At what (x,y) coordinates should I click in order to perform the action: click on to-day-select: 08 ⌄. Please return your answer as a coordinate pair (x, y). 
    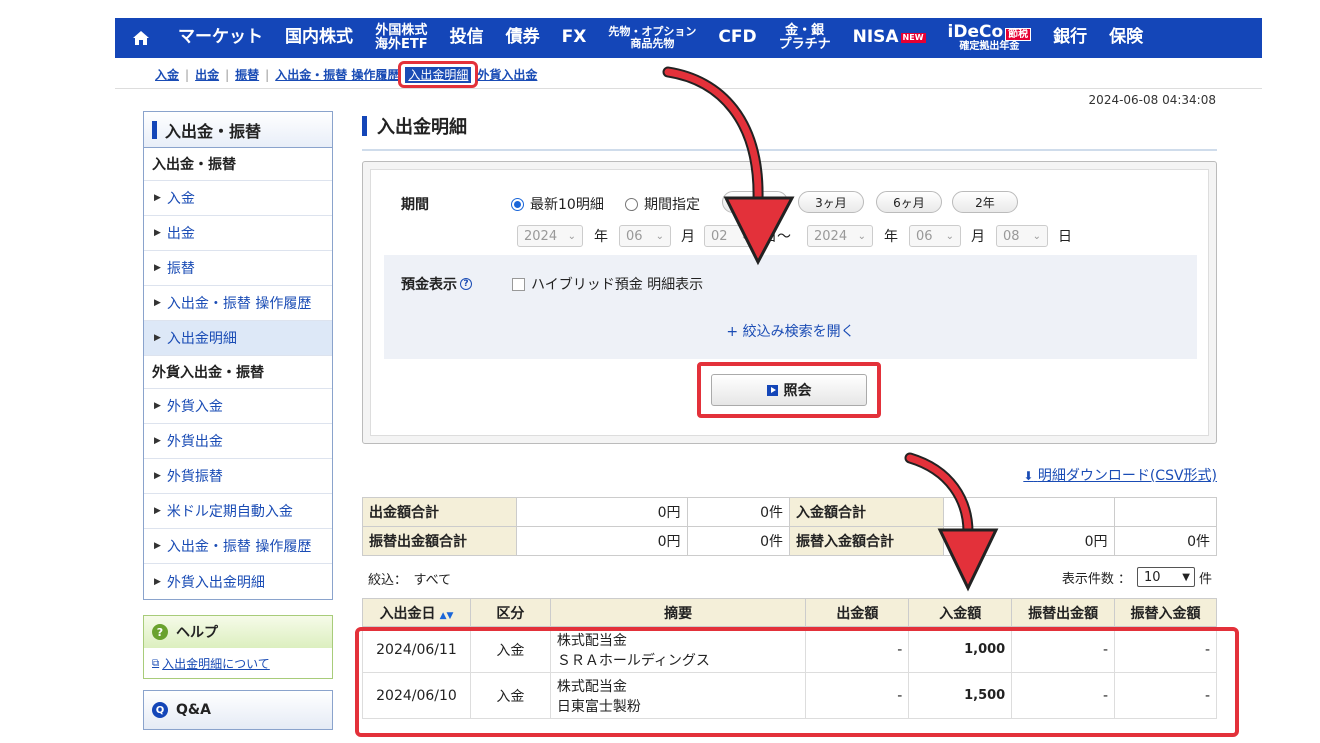
    Looking at the image, I should click on (1022, 236).